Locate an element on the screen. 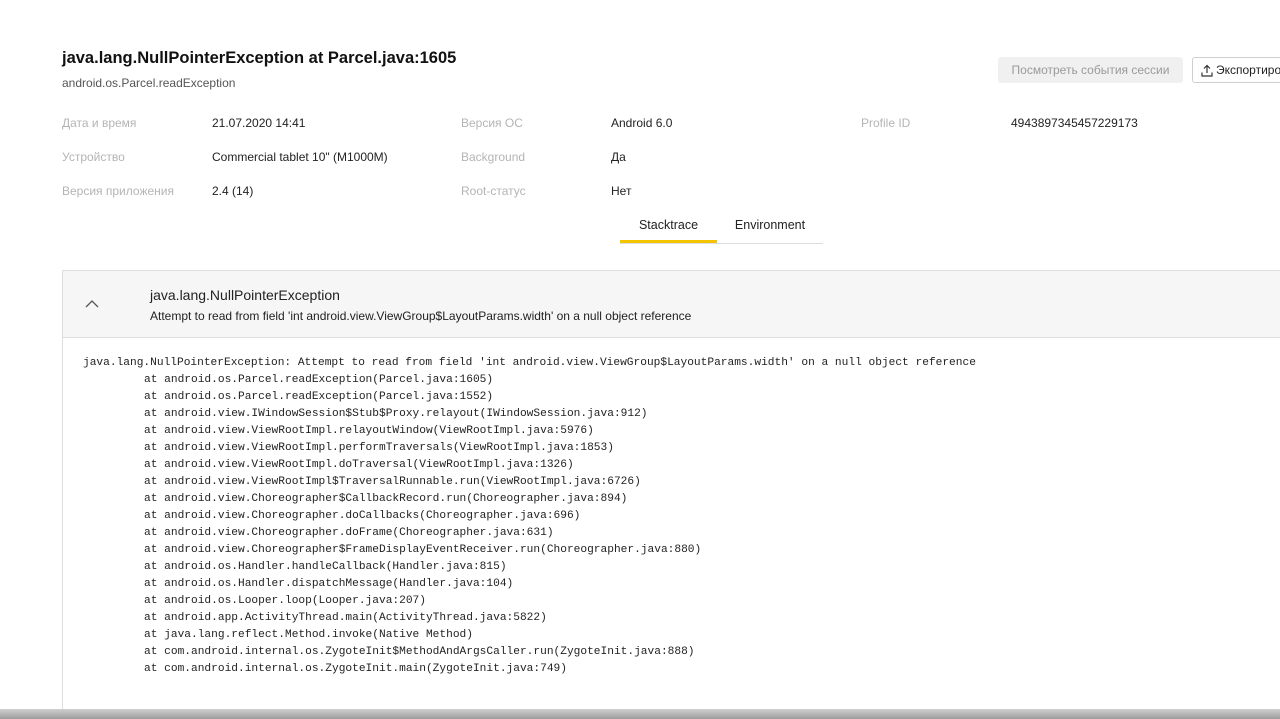  exception-name: java.lang.NullPointerException is located at coordinates (245, 295).